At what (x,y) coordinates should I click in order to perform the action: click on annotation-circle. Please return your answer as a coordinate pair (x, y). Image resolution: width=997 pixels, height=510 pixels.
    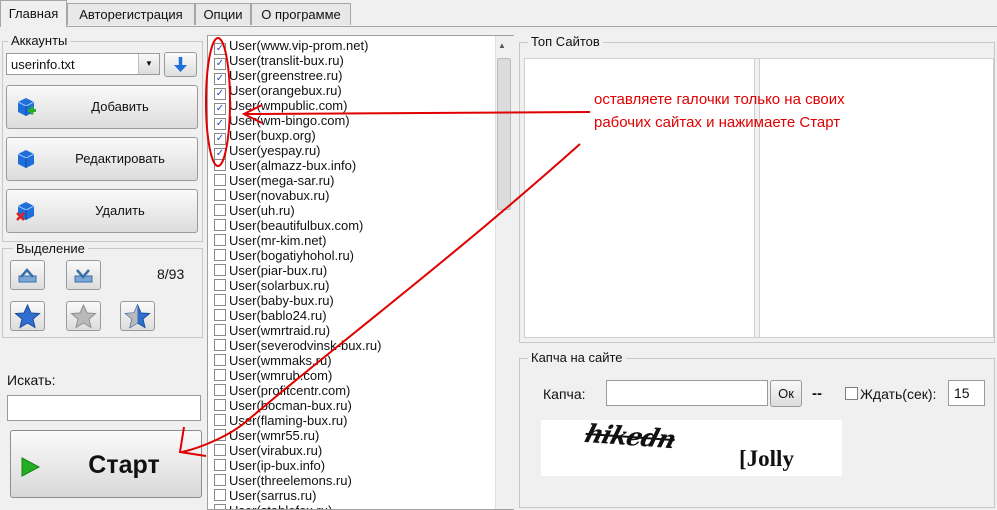
    Looking at the image, I should click on (218, 102).